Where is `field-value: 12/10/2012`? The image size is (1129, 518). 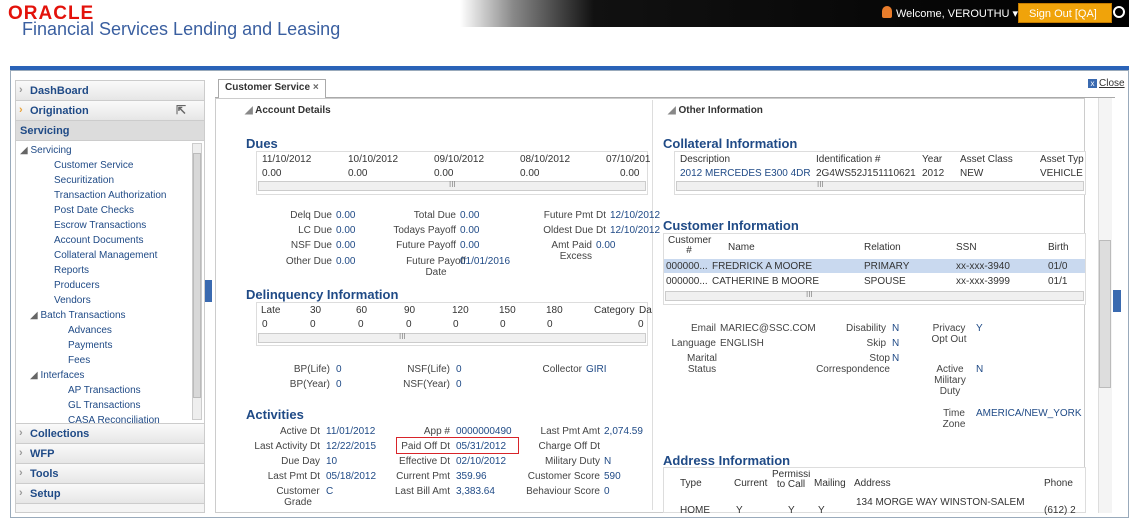
field-value: 12/10/2012 is located at coordinates (635, 215).